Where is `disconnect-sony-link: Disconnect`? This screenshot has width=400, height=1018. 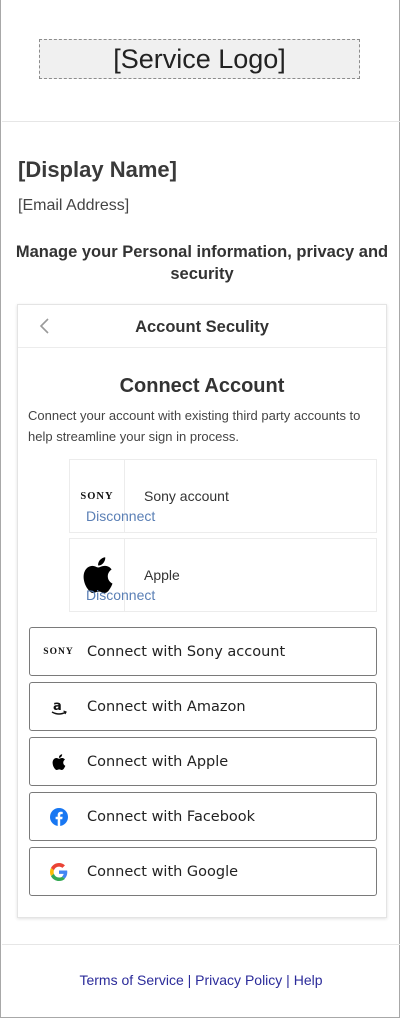 disconnect-sony-link: Disconnect is located at coordinates (120, 516).